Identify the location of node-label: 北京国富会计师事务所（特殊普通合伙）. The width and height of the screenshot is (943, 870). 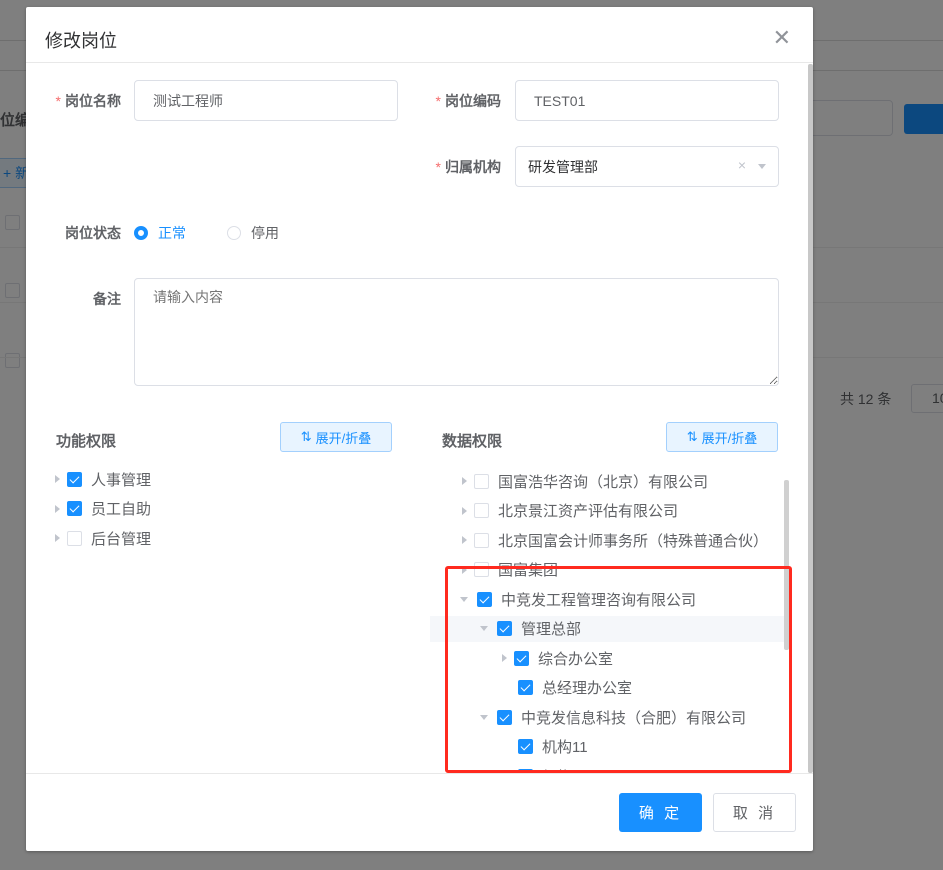
(633, 541).